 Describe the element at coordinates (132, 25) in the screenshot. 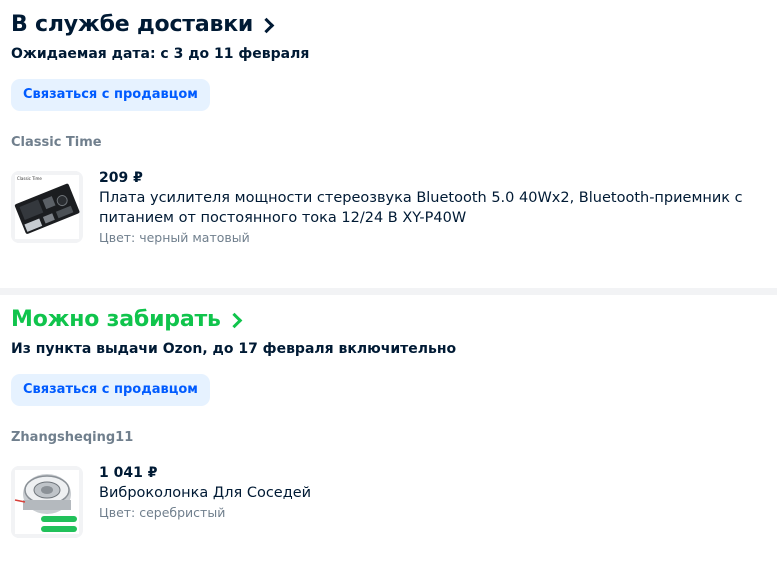

I see `order-status-label: В службе доставки` at that location.